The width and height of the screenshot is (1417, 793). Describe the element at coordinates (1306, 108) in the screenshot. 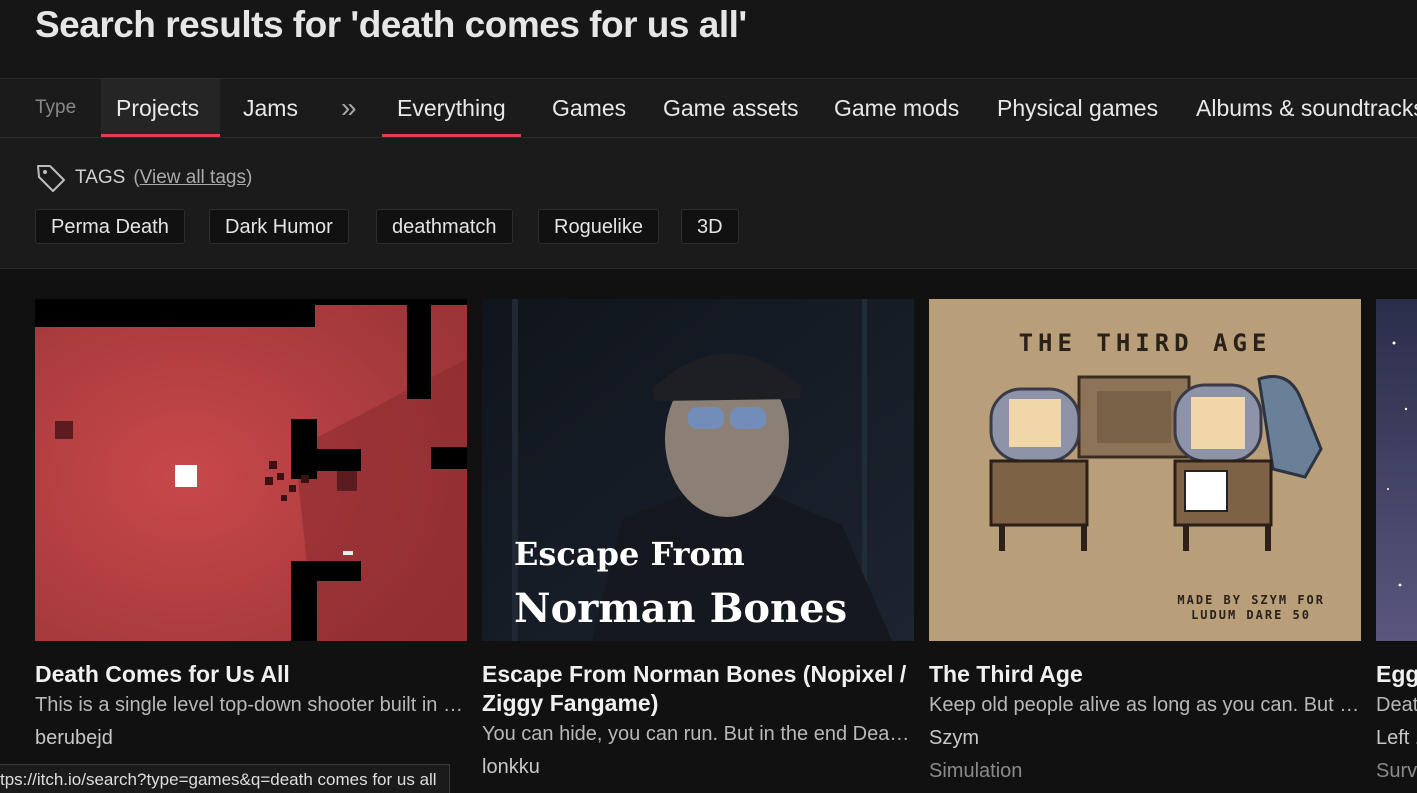

I see `filter-albums-soundtracks: Albums & soundtracks` at that location.